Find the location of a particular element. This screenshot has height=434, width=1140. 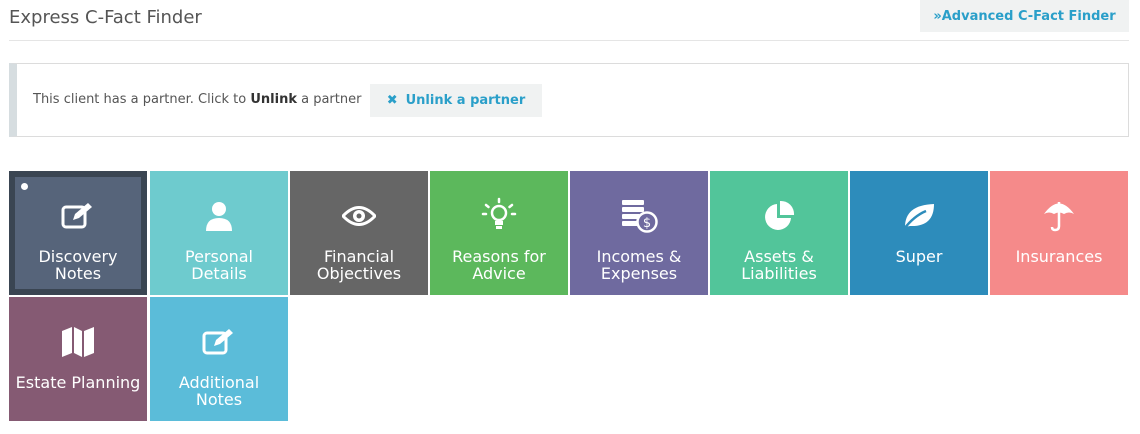

advanced-fact-finder-button: »Advanced C-Fact Finder is located at coordinates (1024, 16).